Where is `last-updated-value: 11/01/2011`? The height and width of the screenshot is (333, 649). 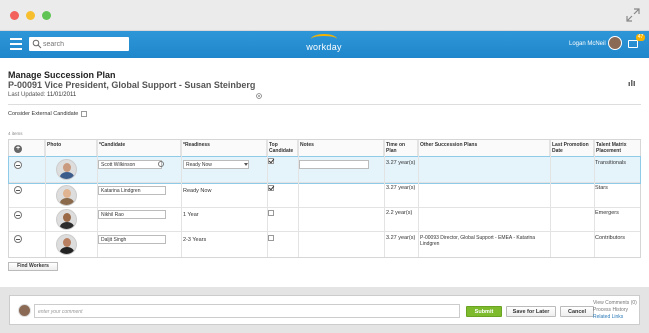
last-updated-value: 11/01/2011 is located at coordinates (62, 95).